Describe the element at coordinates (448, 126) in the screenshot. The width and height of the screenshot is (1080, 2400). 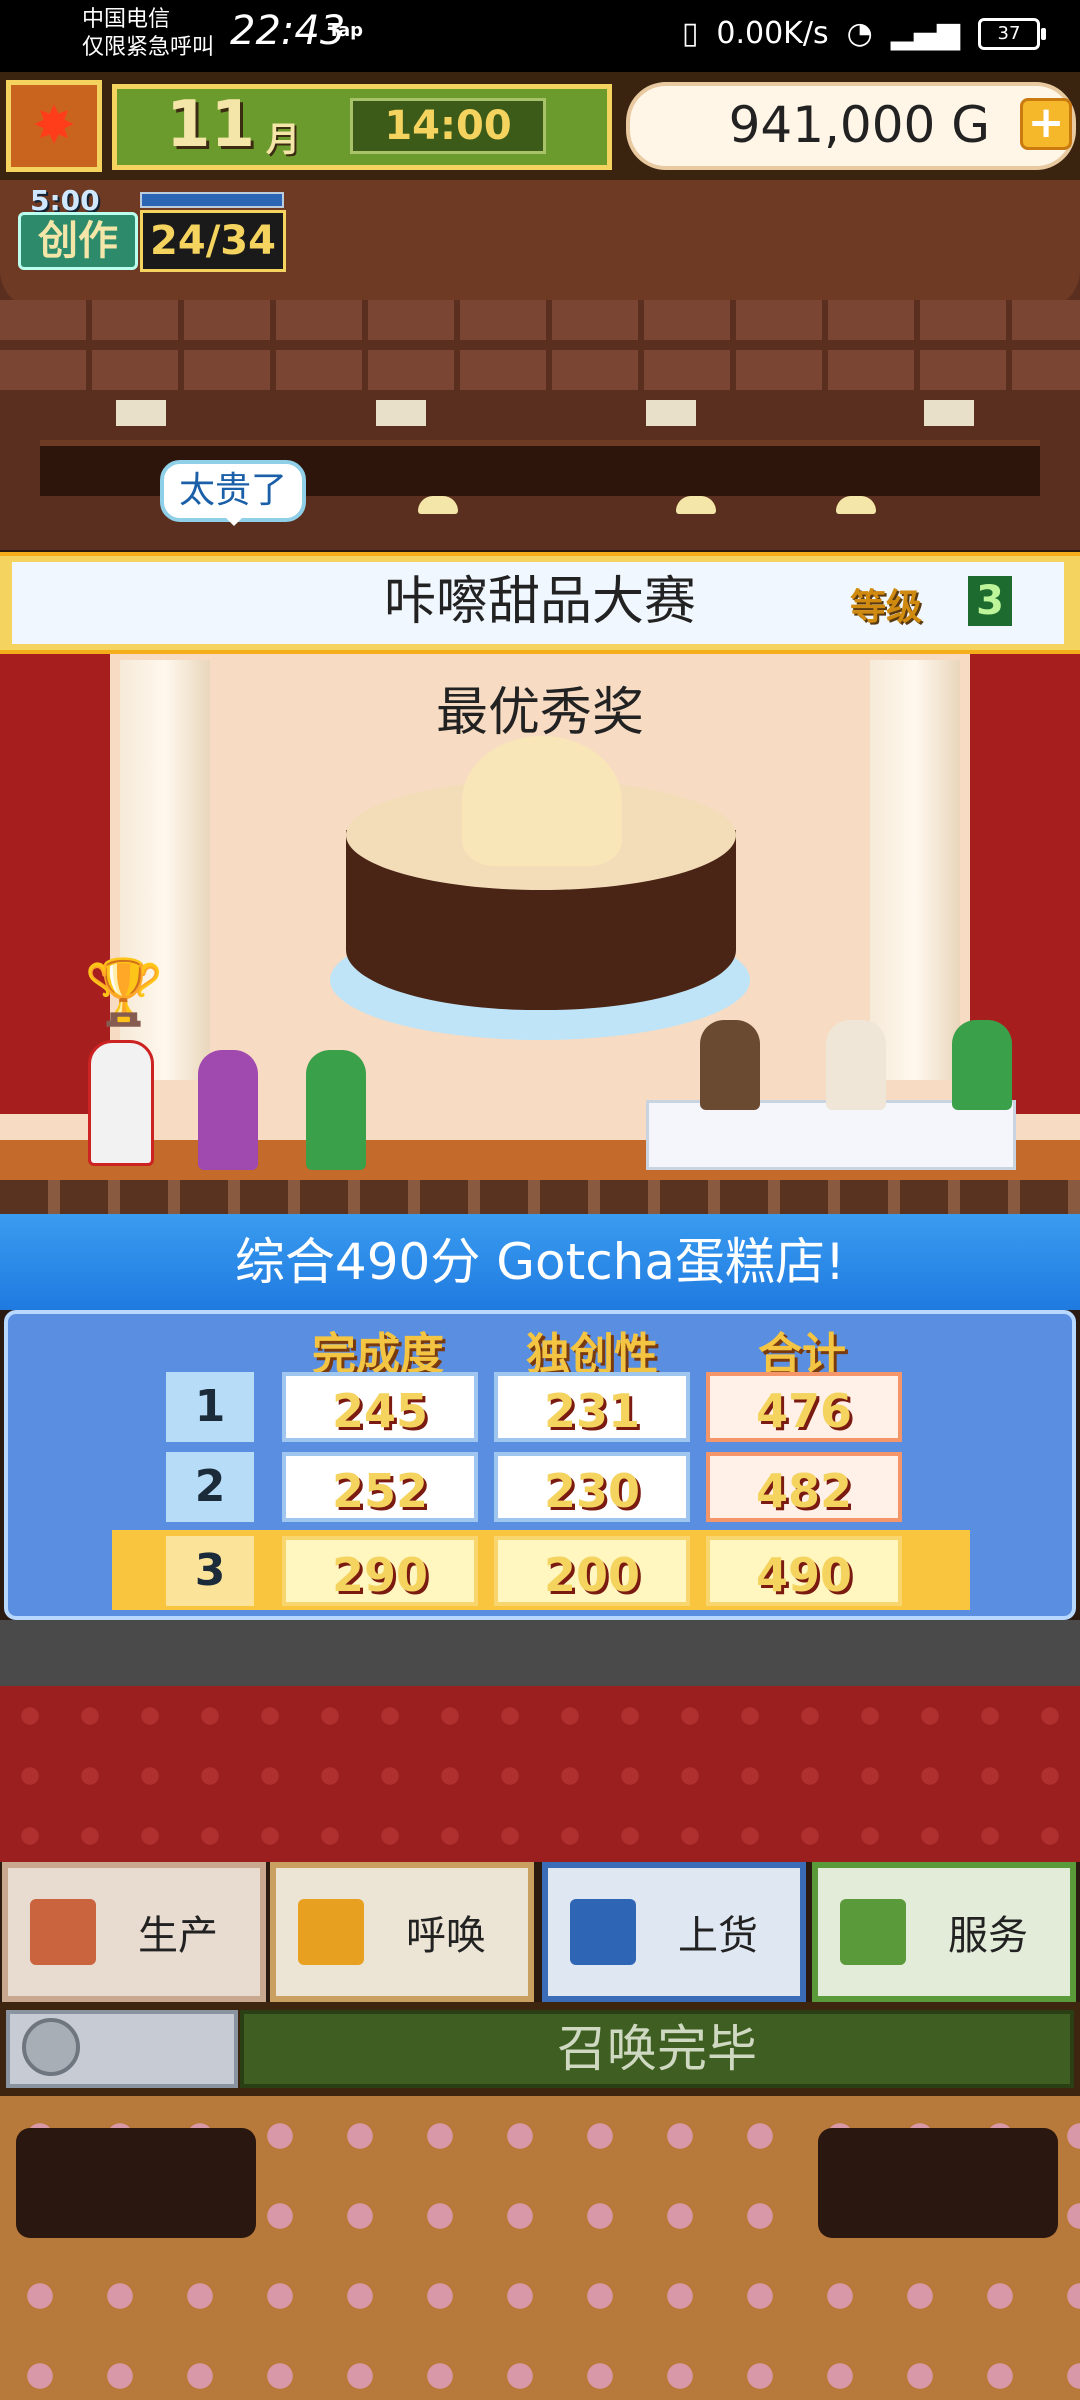
I see `game-time: 14:00` at that location.